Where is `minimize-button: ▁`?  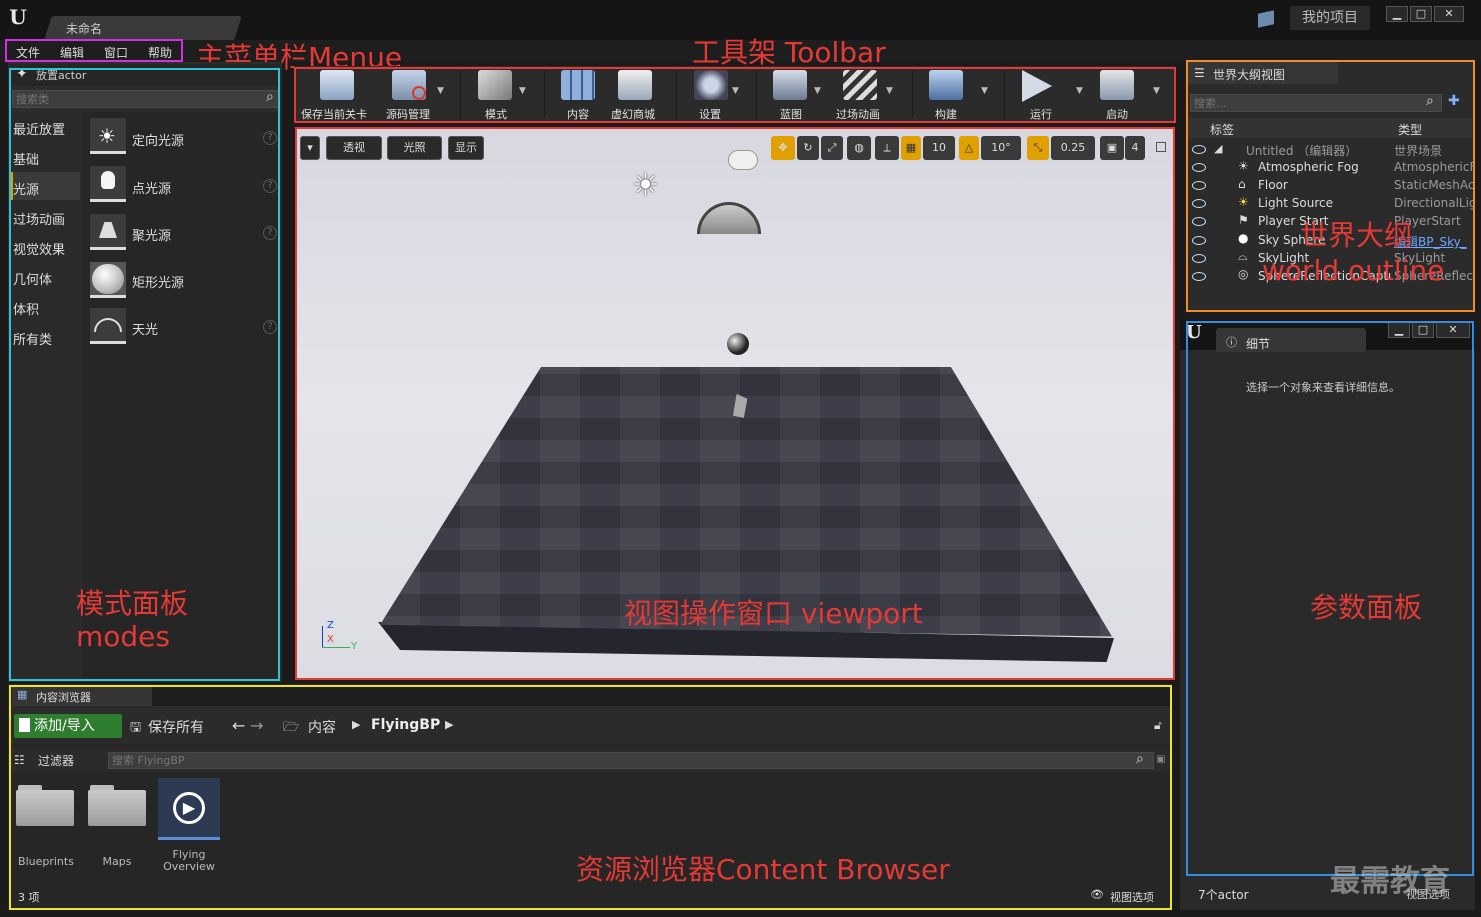 minimize-button: ▁ is located at coordinates (1397, 14).